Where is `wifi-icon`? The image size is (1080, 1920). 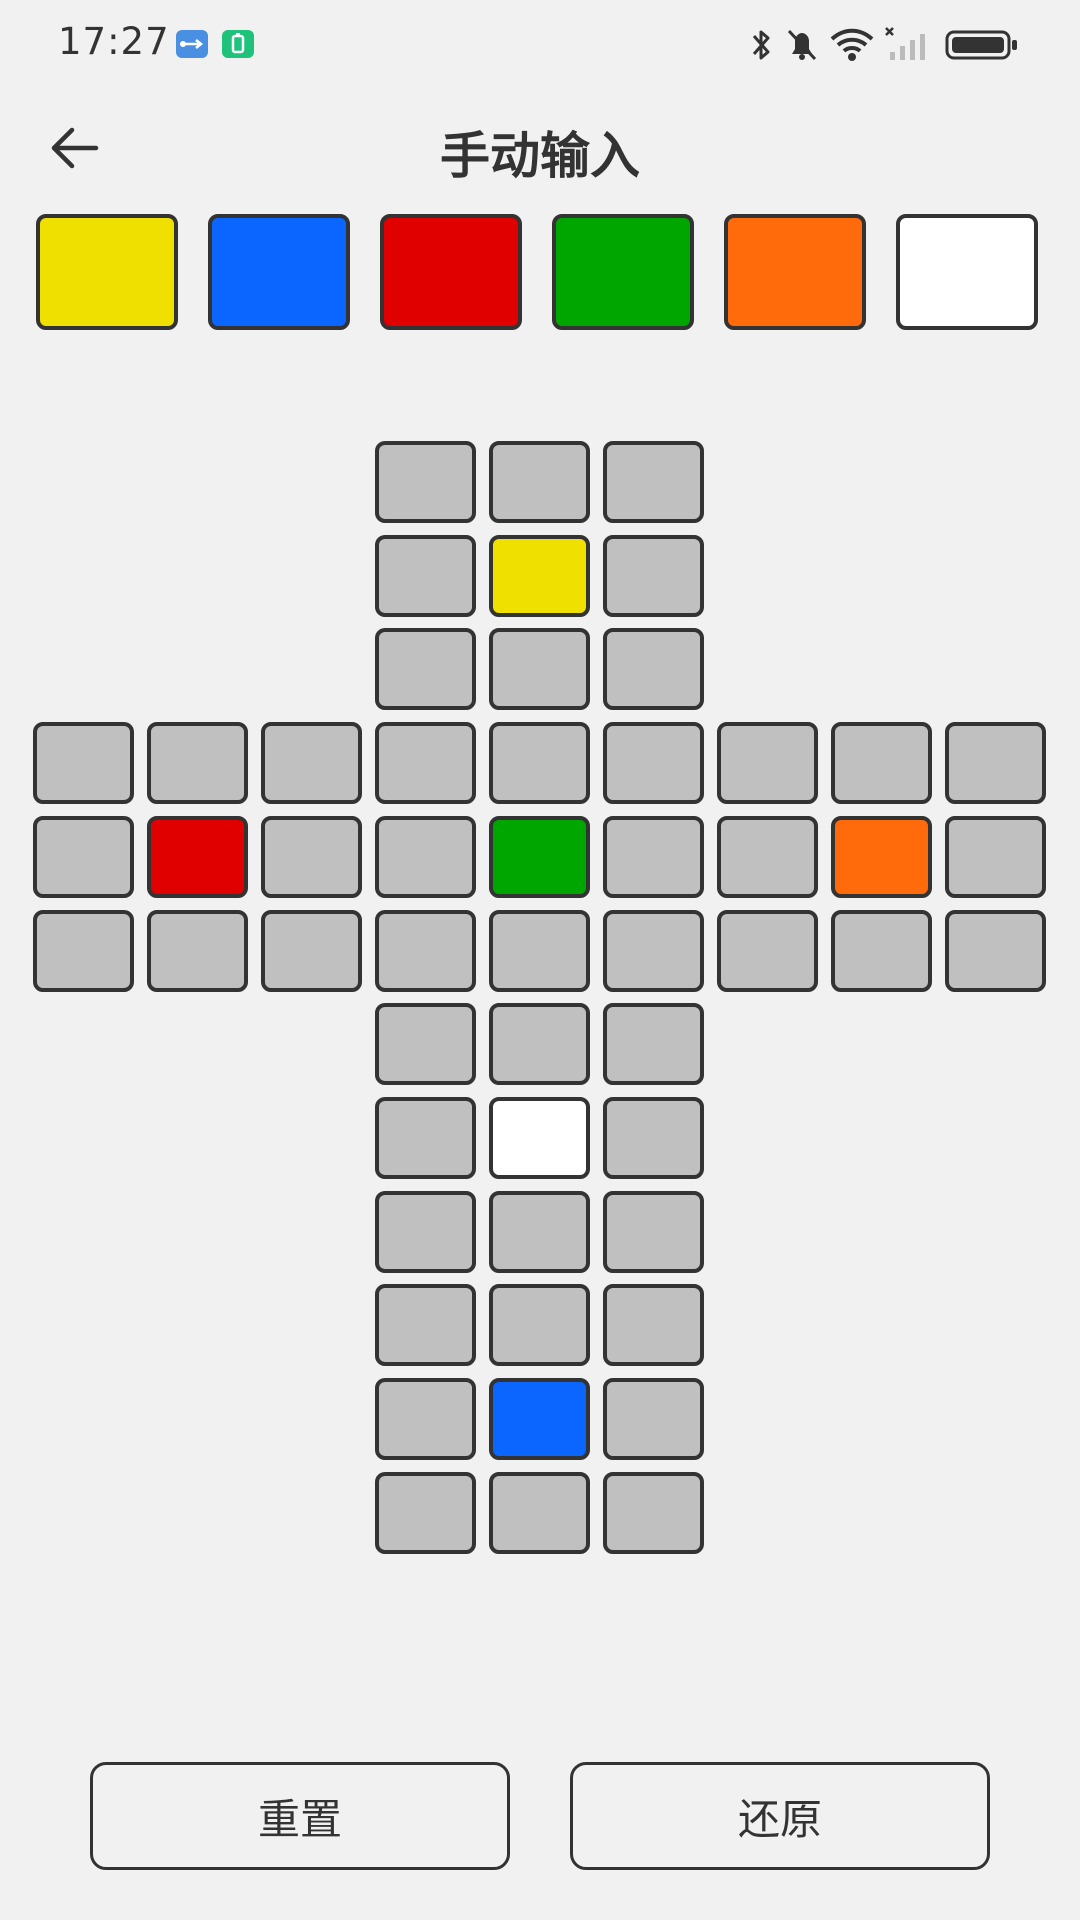
wifi-icon is located at coordinates (852, 44).